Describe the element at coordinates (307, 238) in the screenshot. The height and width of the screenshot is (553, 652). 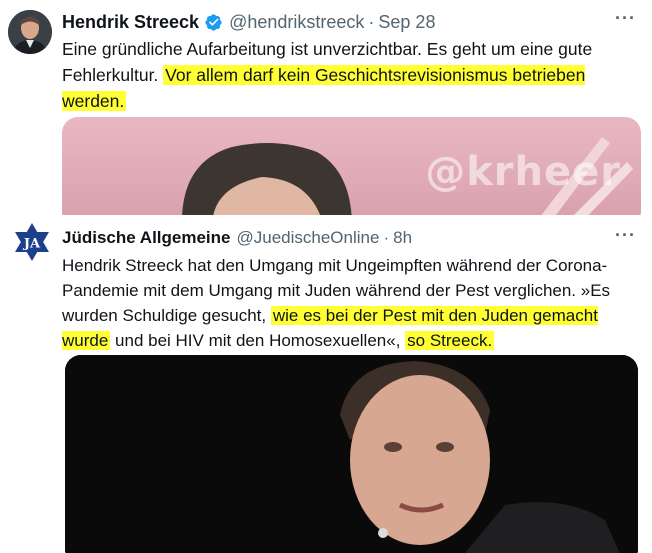
I see `author-handle: @JuedischeOnline` at that location.